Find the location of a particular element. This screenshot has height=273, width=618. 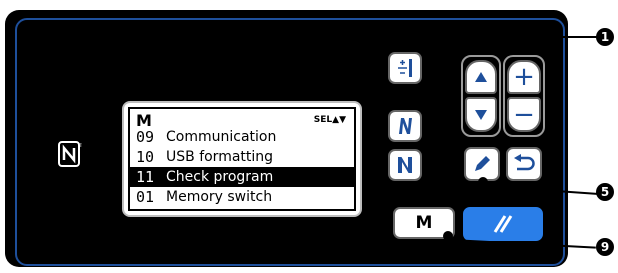

plus-label: + is located at coordinates (524, 77).